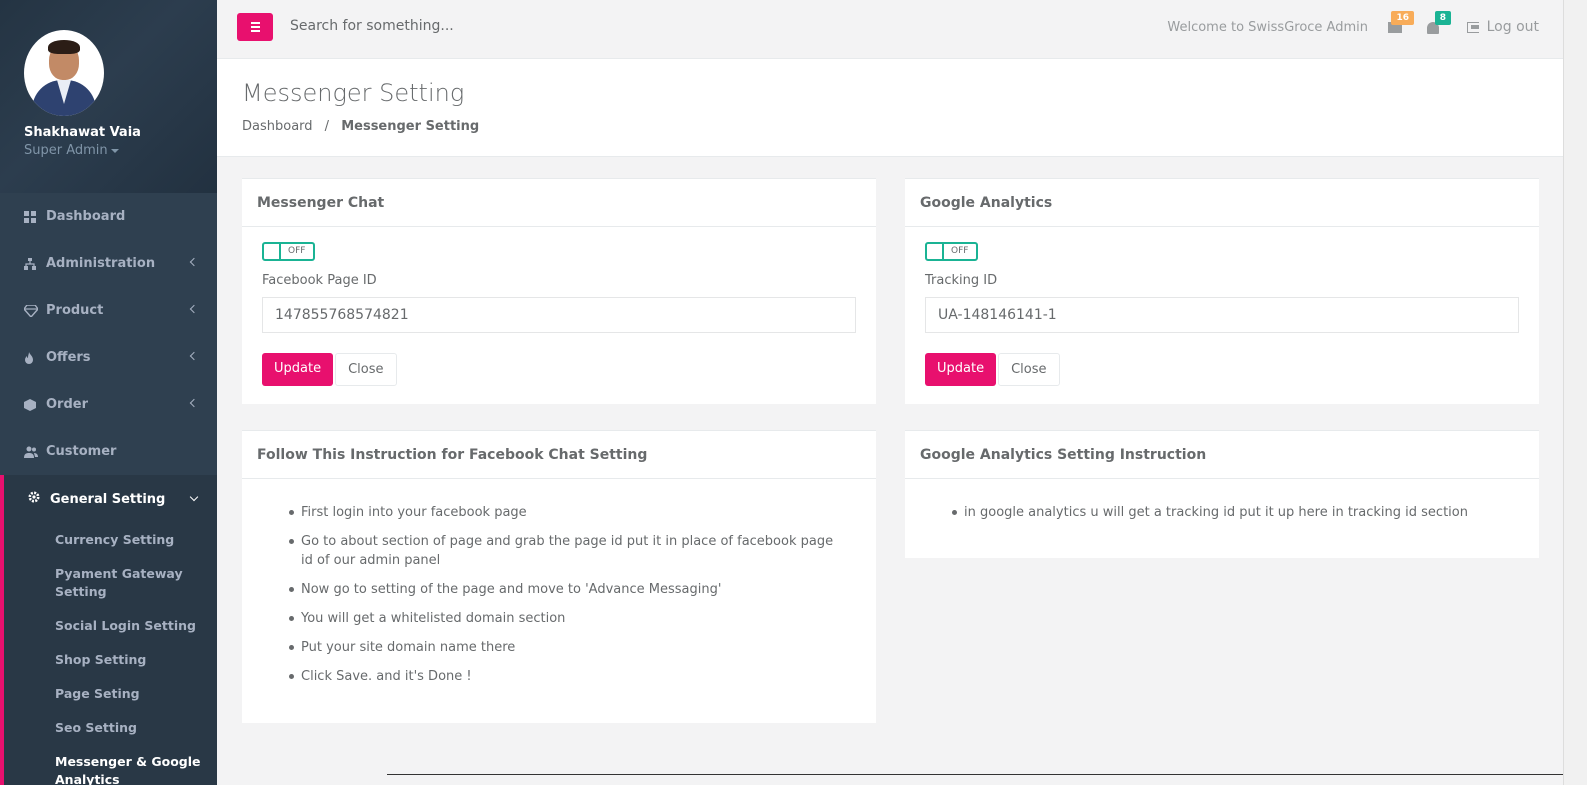 The height and width of the screenshot is (785, 1587). Describe the element at coordinates (30, 216) in the screenshot. I see `dashboard-icon` at that location.